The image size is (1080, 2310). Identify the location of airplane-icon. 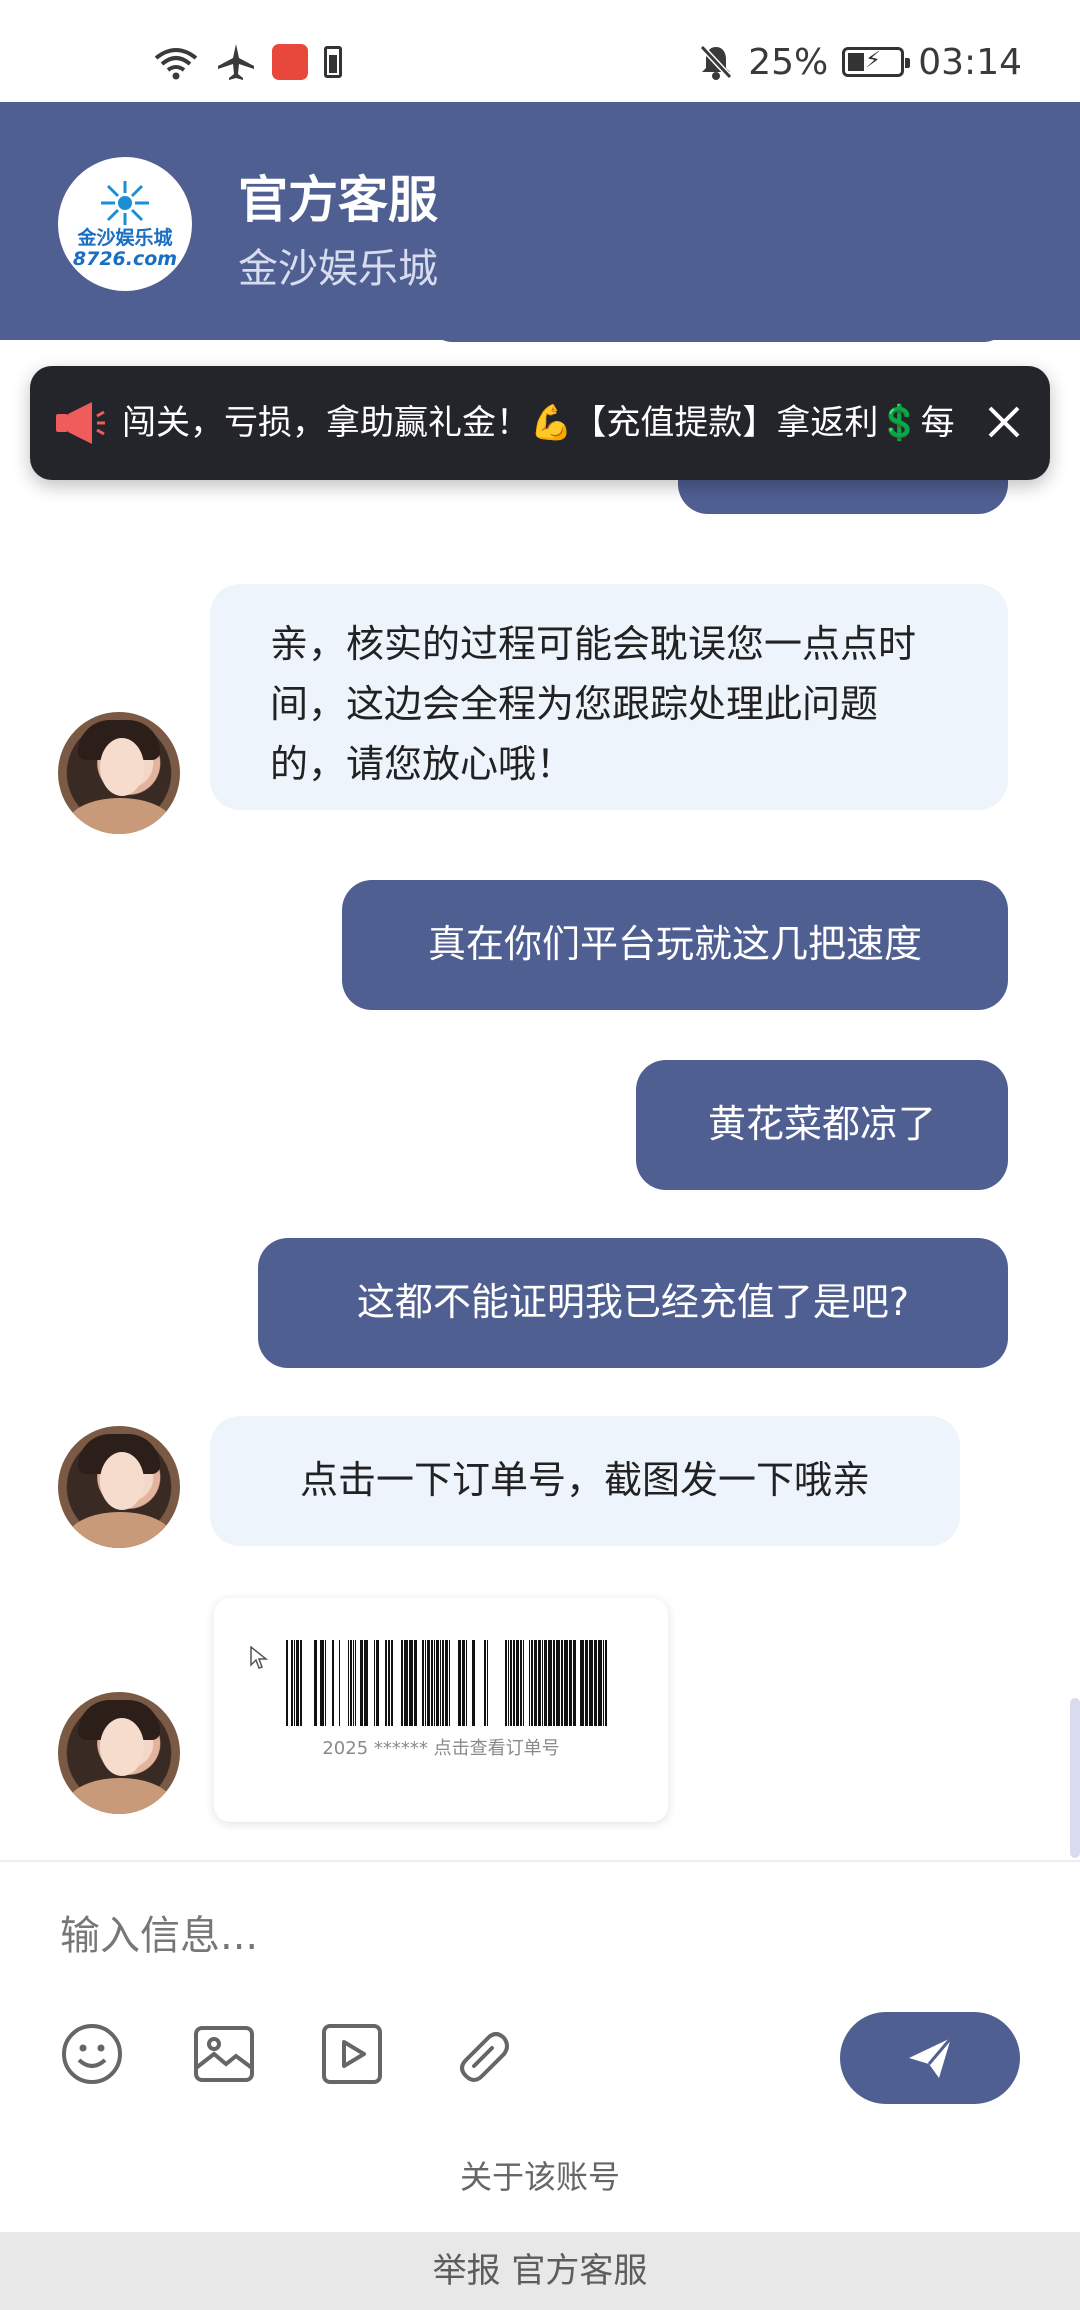
(236, 62).